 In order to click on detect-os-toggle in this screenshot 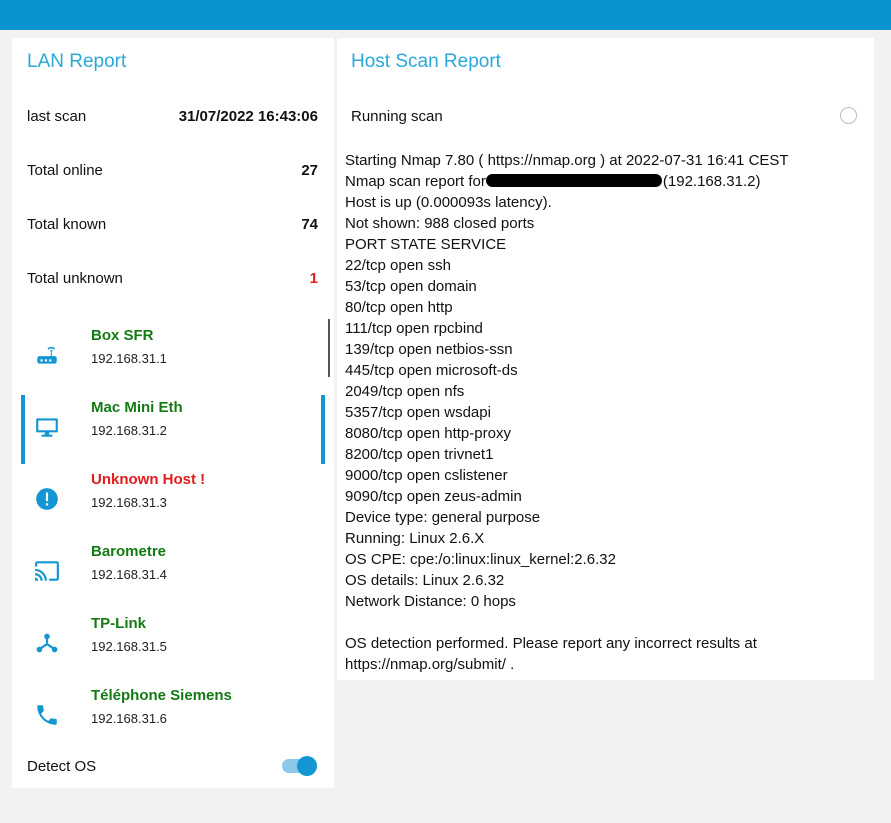, I will do `click(300, 766)`.